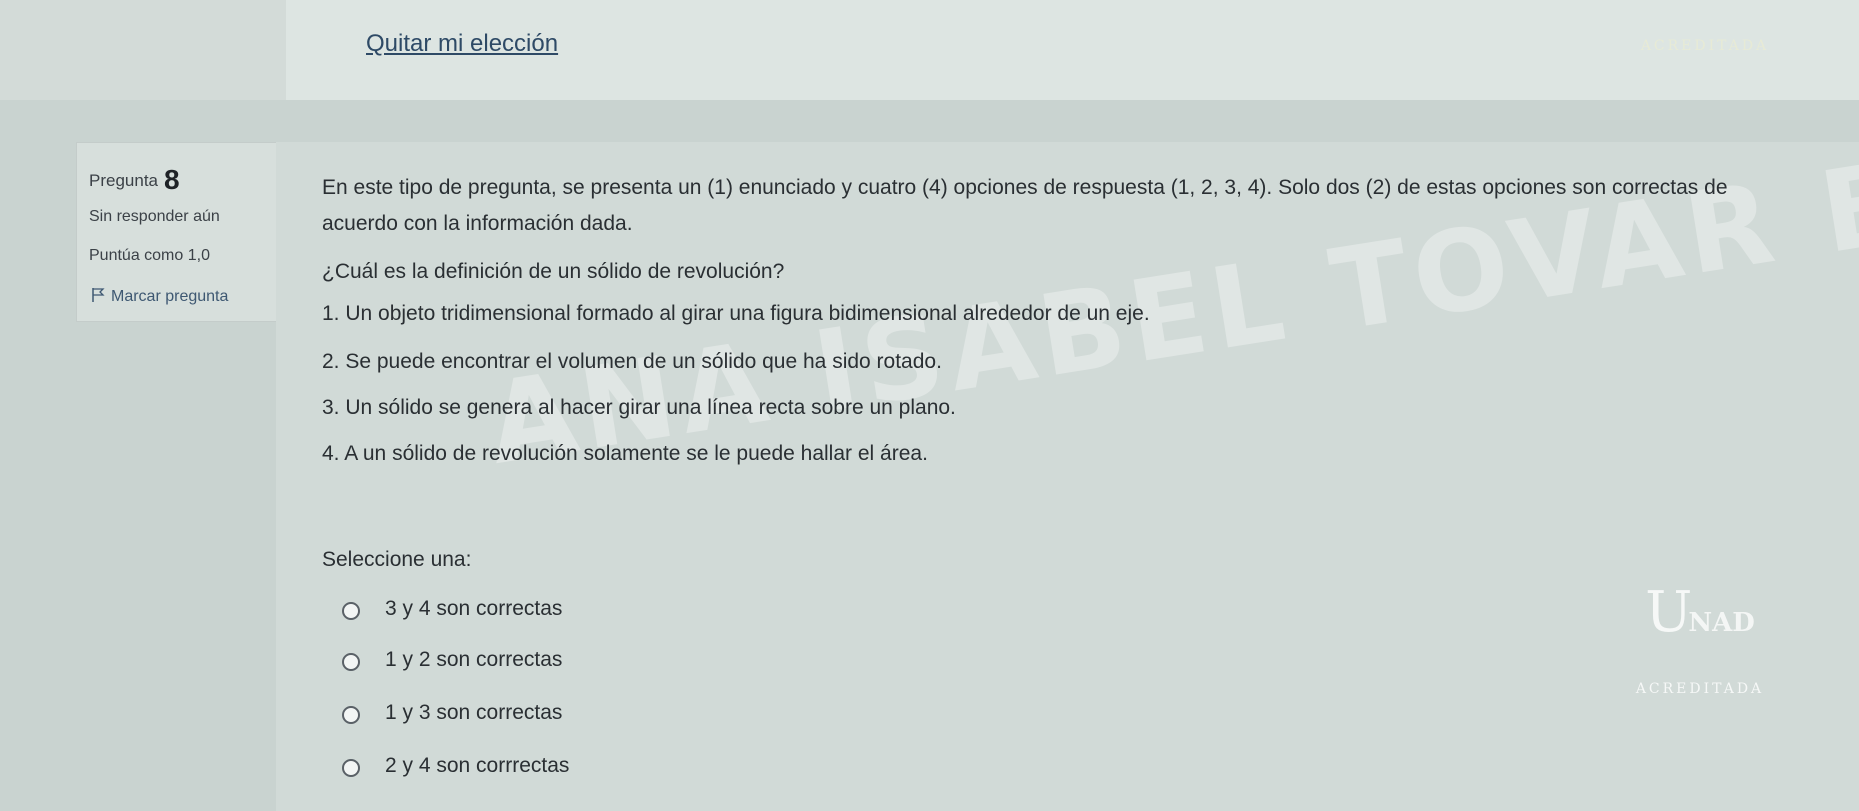  Describe the element at coordinates (473, 660) in the screenshot. I see `answer-option-label: 1 y 2 son correctas` at that location.